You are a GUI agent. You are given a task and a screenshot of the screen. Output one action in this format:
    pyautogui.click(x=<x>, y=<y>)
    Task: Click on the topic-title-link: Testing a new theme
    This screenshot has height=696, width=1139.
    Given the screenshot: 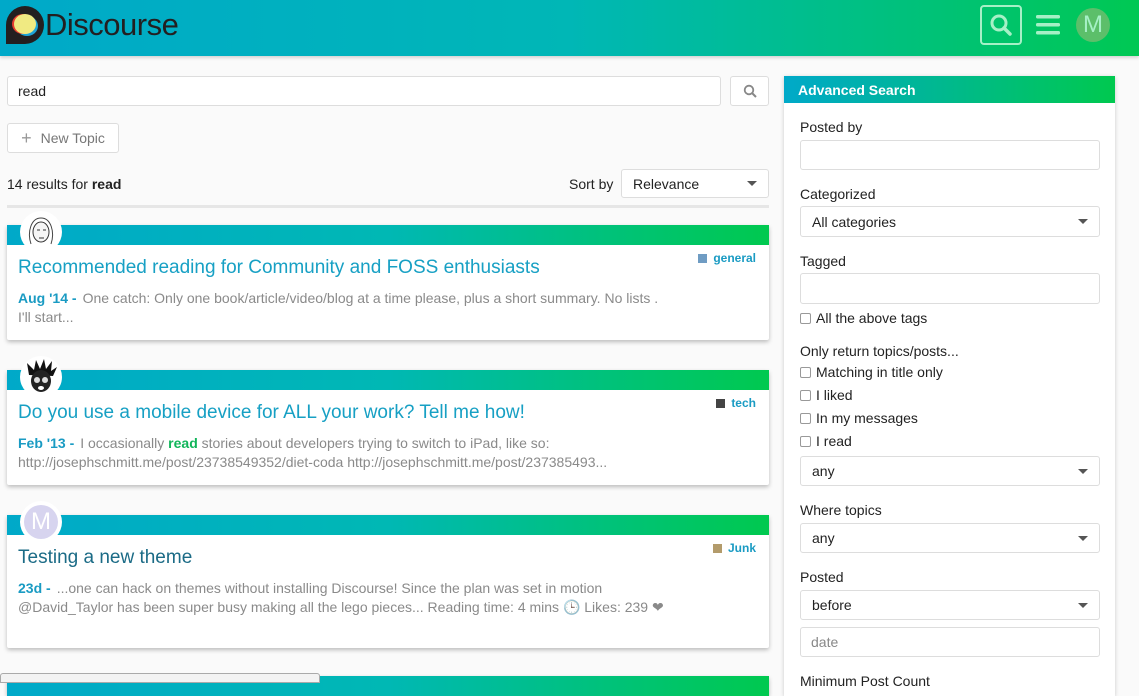 What is the action you would take?
    pyautogui.click(x=105, y=558)
    